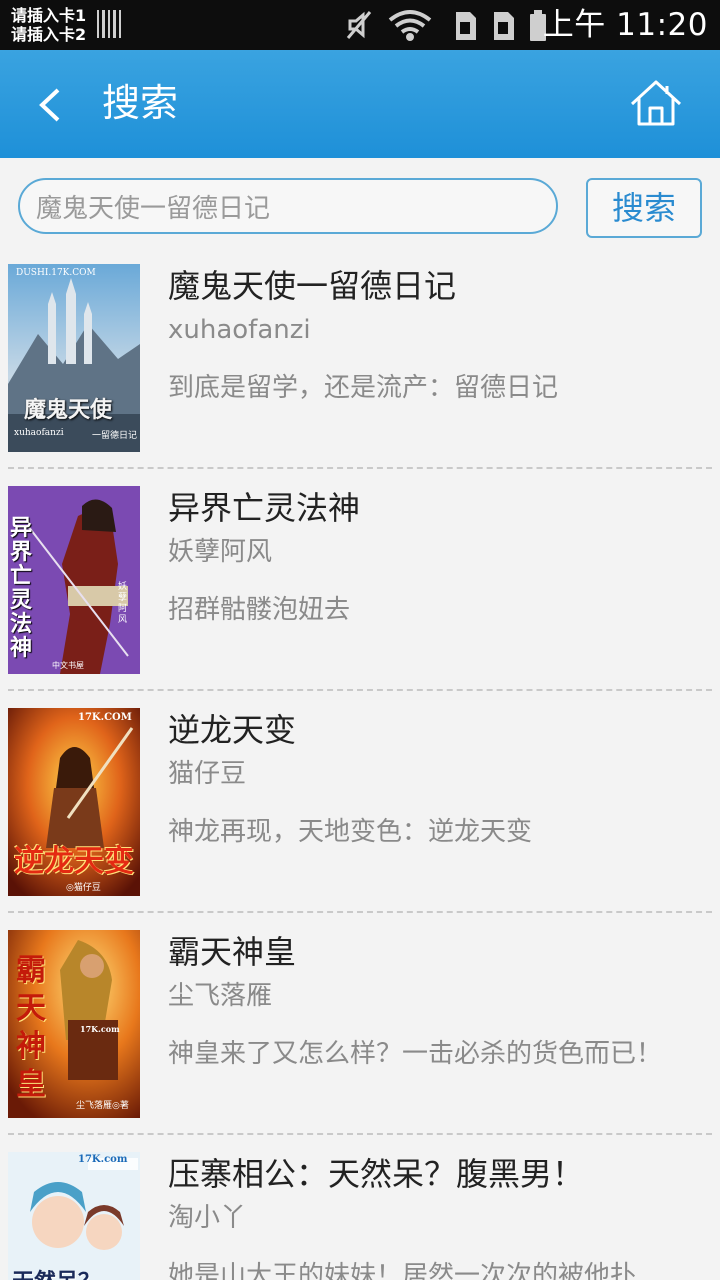 This screenshot has width=720, height=1280. What do you see at coordinates (402, 1270) in the screenshot?
I see `book-description: 她是山大王的妹妹！居然一次次的被他扑` at bounding box center [402, 1270].